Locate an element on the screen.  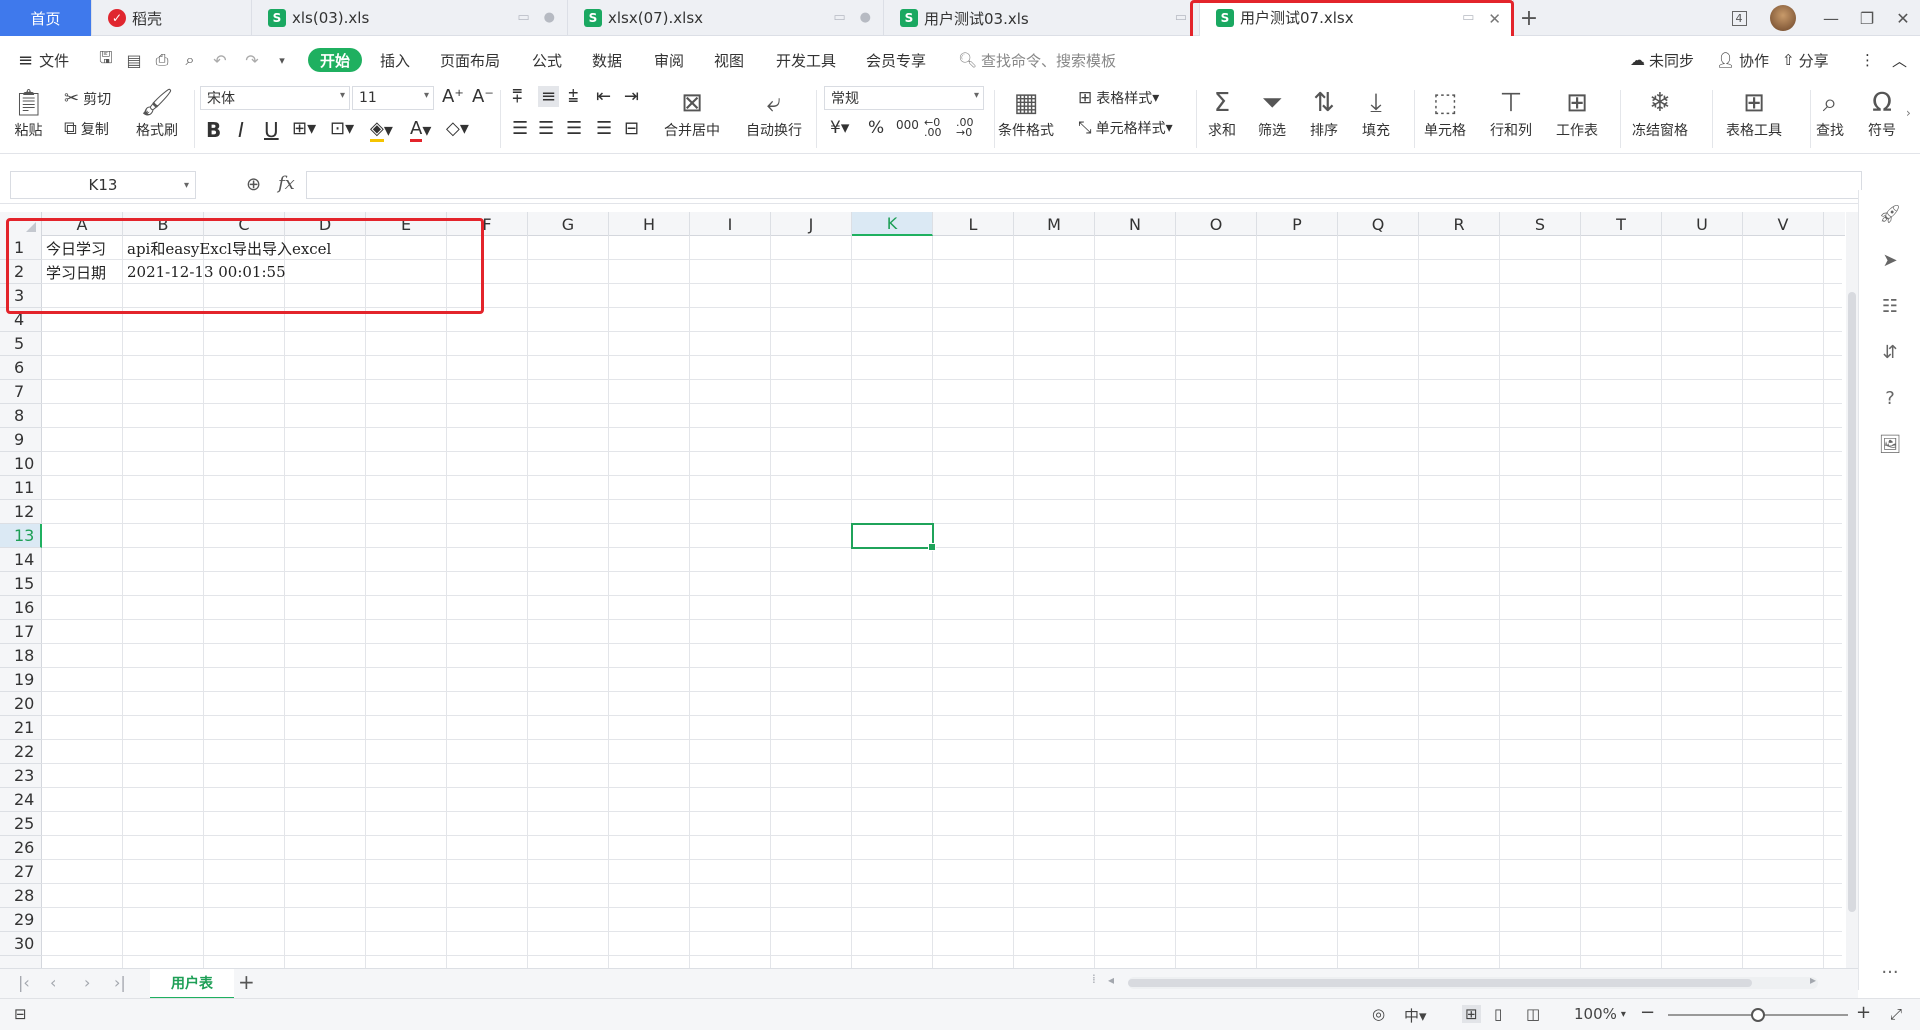
row-header-6: 6 is located at coordinates (21, 368).